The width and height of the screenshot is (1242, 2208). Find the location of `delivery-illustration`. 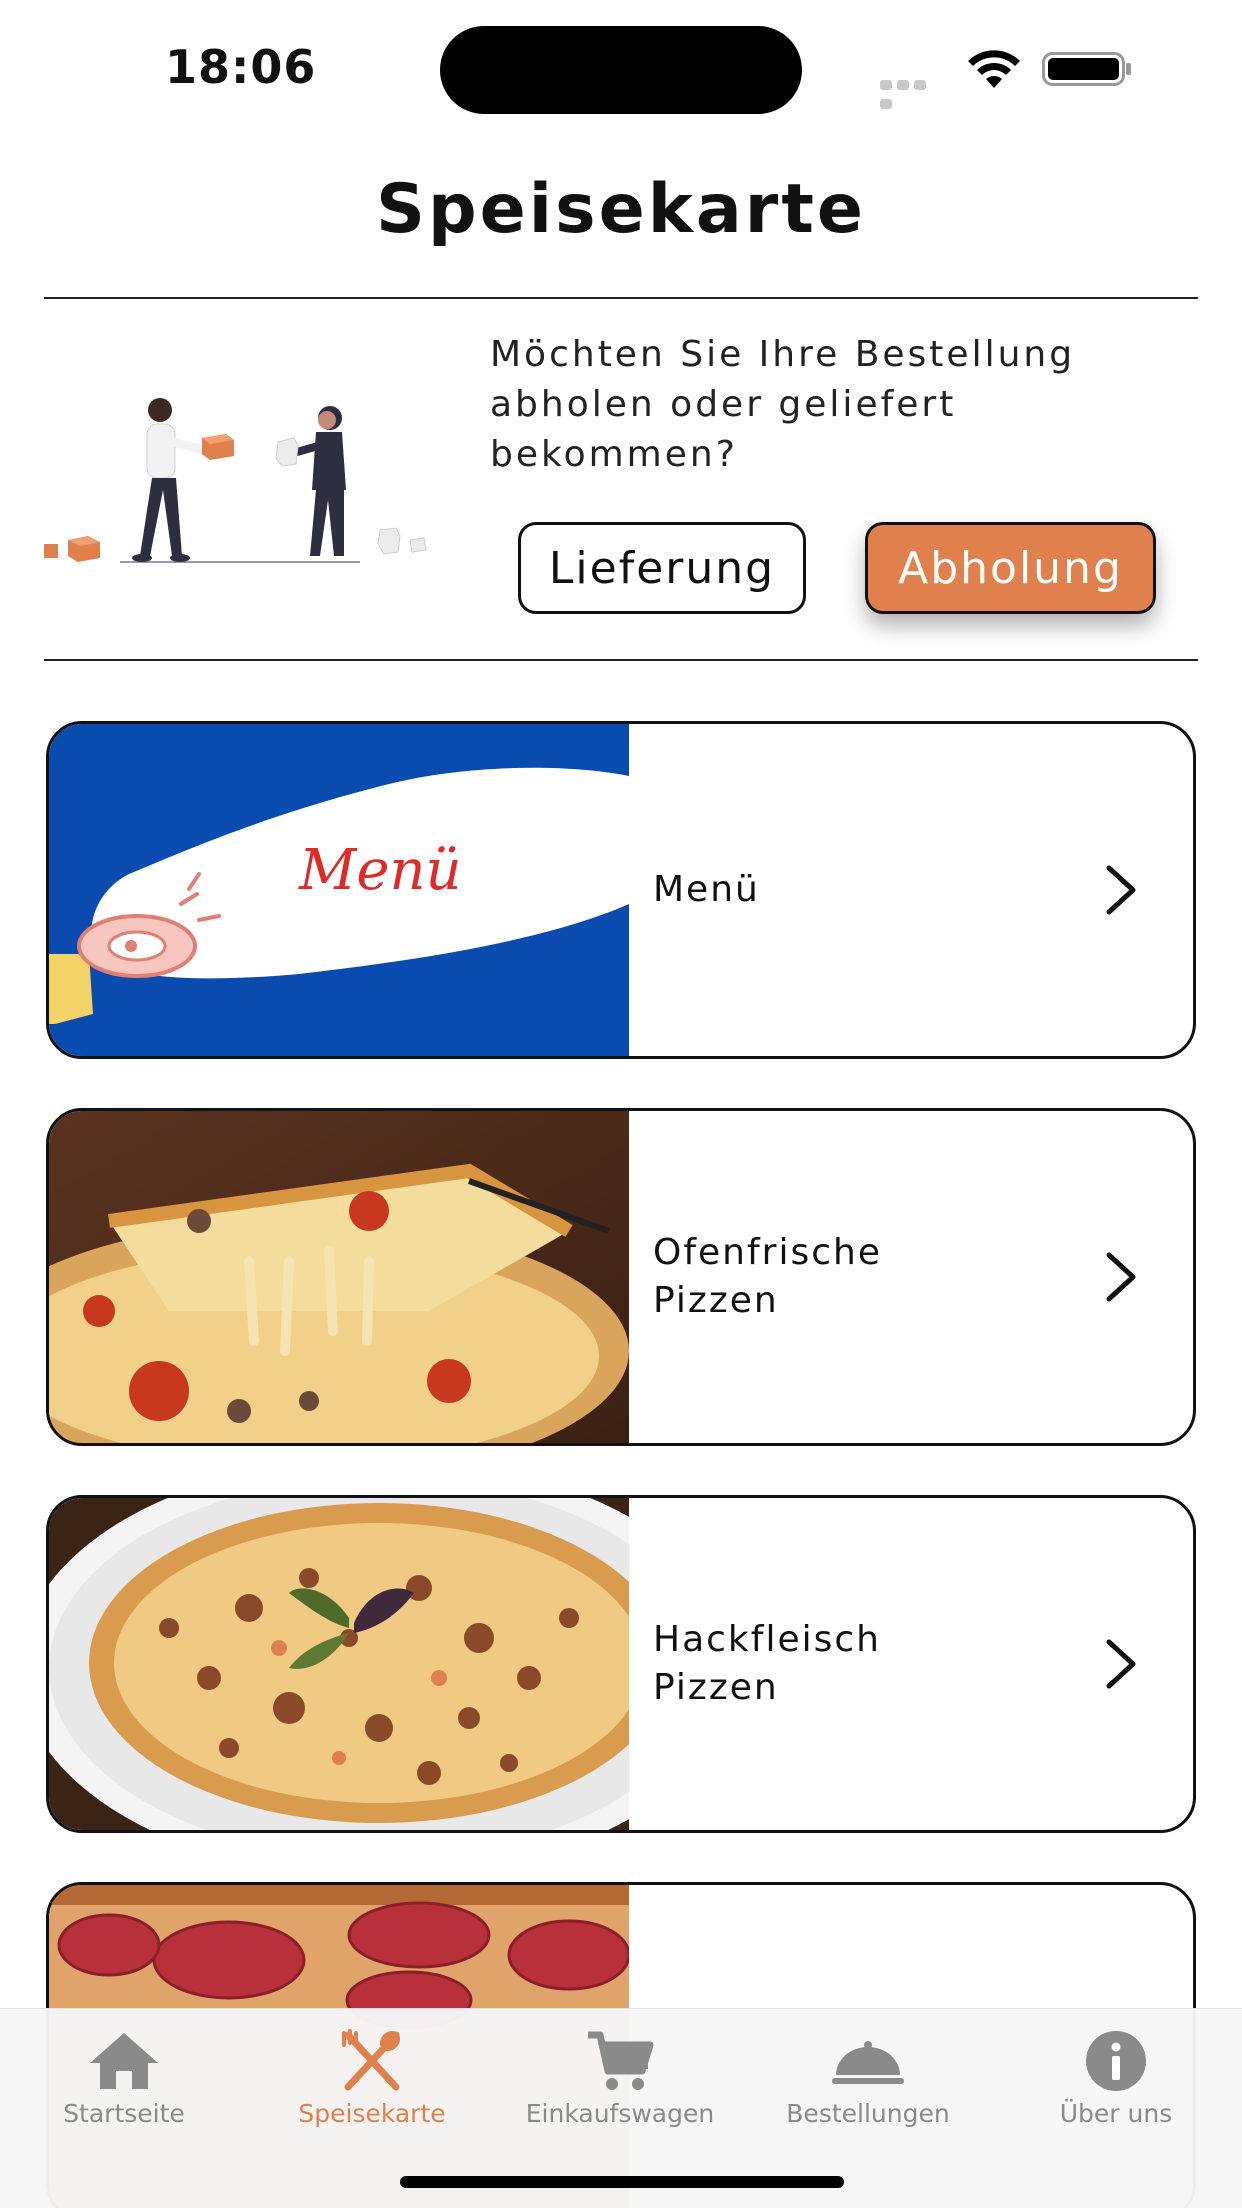

delivery-illustration is located at coordinates (235, 480).